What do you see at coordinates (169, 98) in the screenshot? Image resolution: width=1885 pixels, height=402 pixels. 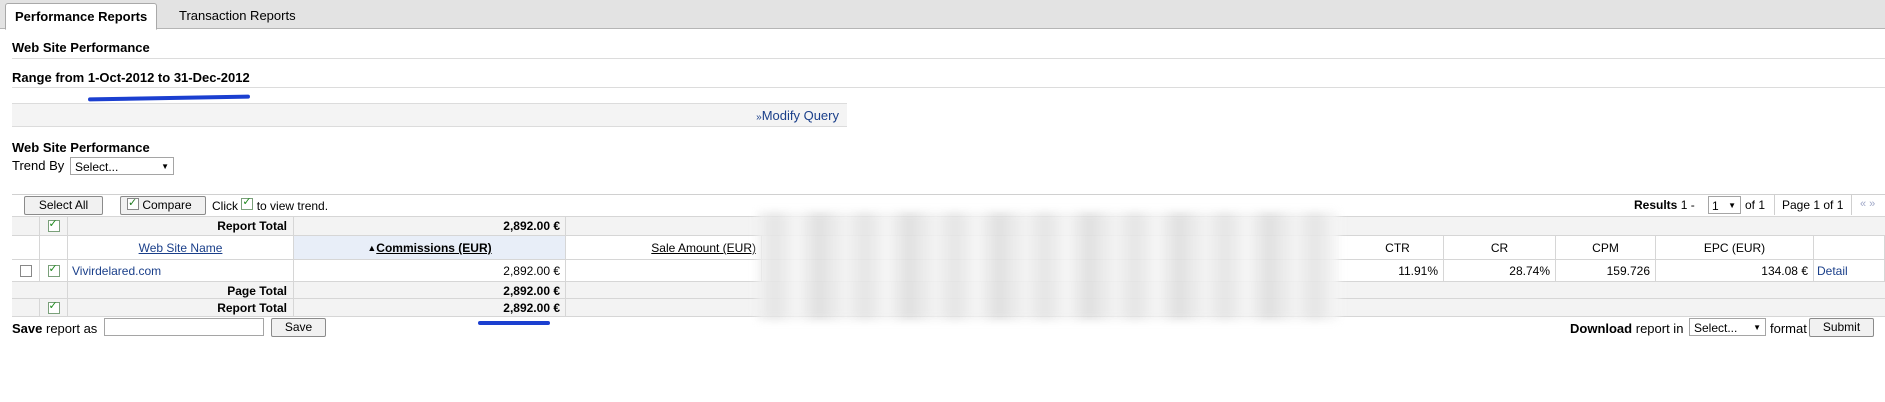 I see `annotation-underline-range` at bounding box center [169, 98].